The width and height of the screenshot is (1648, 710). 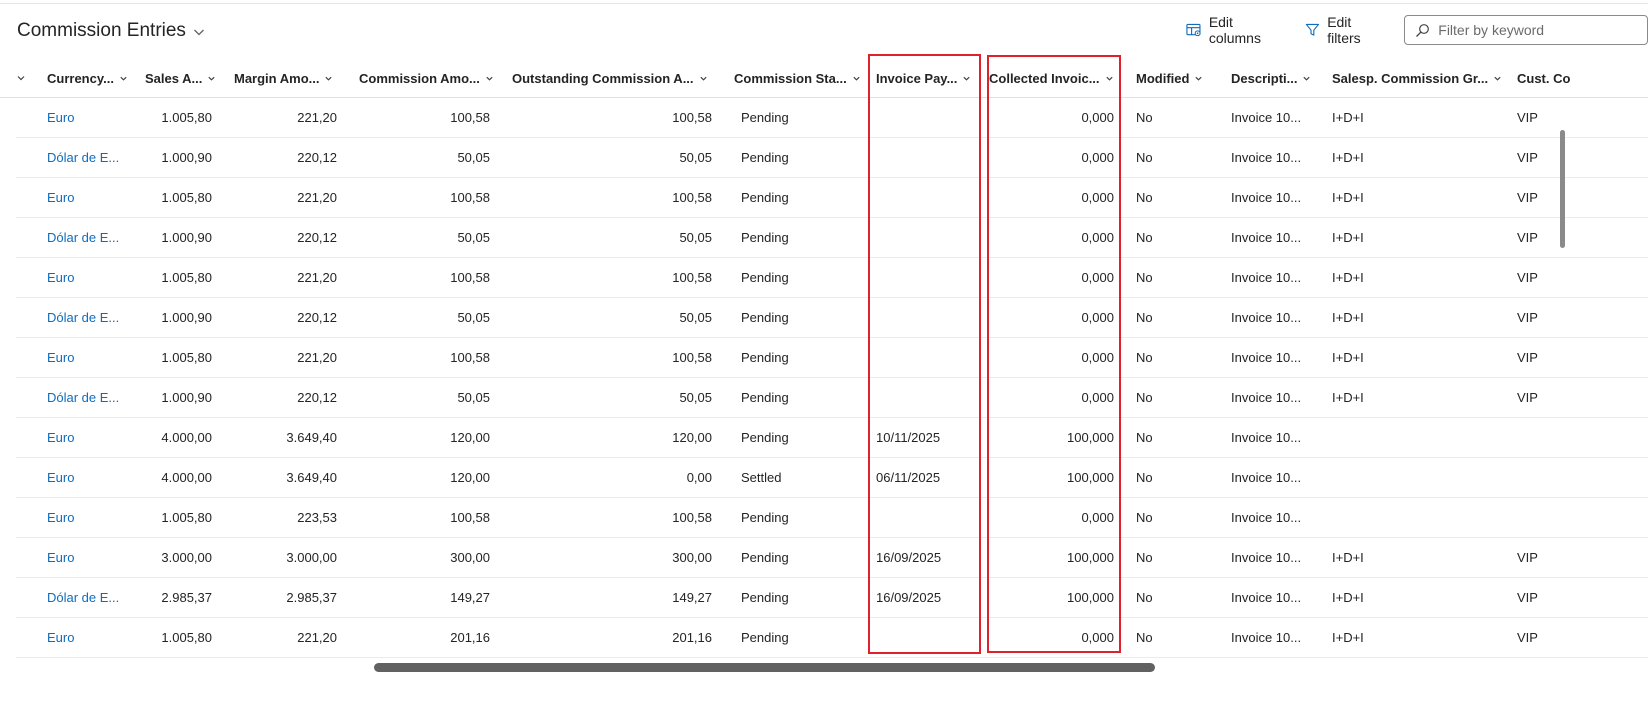 I want to click on row-selector-chevron-icon, so click(x=21, y=78).